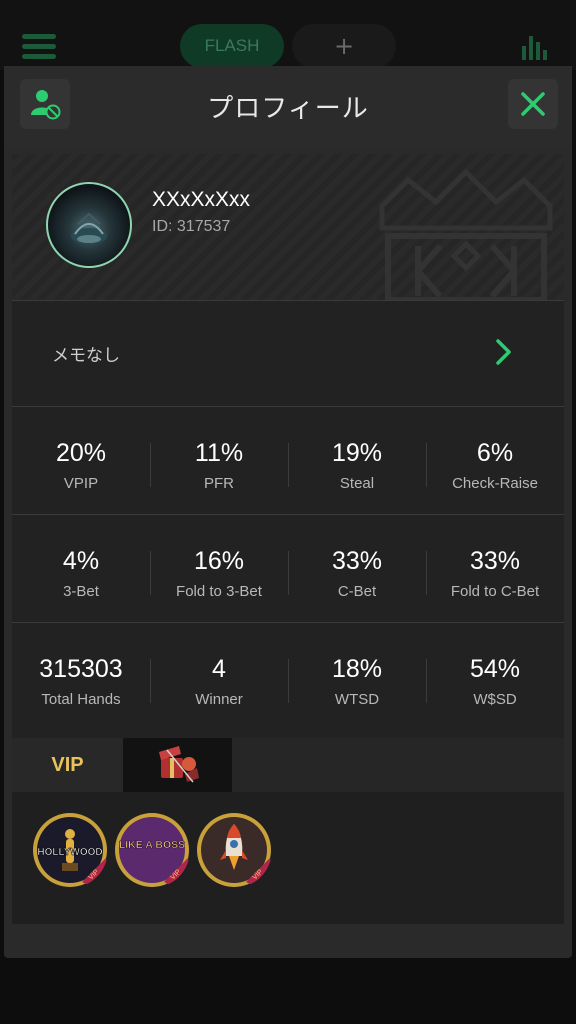 The width and height of the screenshot is (576, 1024). Describe the element at coordinates (191, 226) in the screenshot. I see `user-id: ID: 317537` at that location.